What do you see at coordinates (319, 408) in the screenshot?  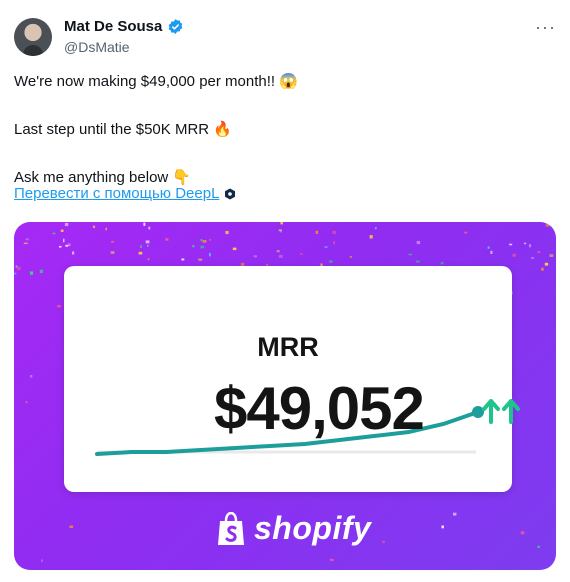 I see `mrr-value: $49,052` at bounding box center [319, 408].